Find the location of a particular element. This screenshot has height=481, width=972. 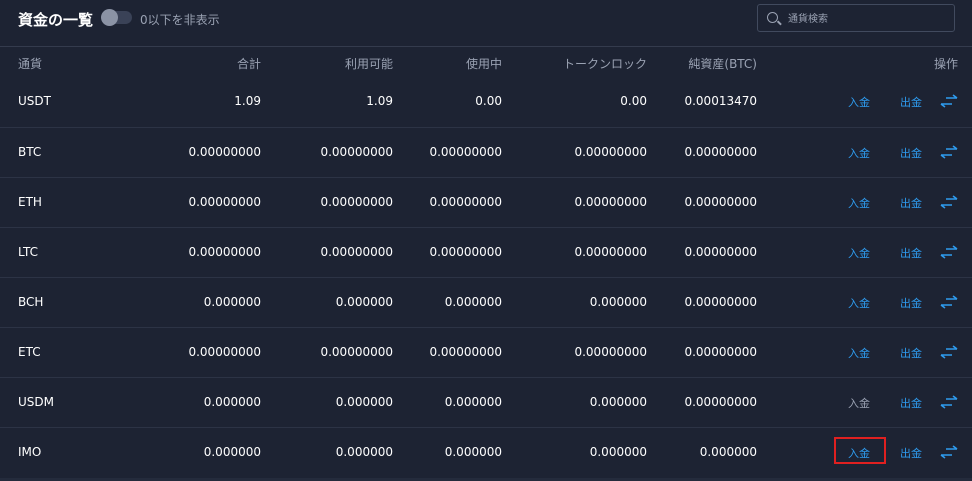

cell-currency: ETH is located at coordinates (30, 202).